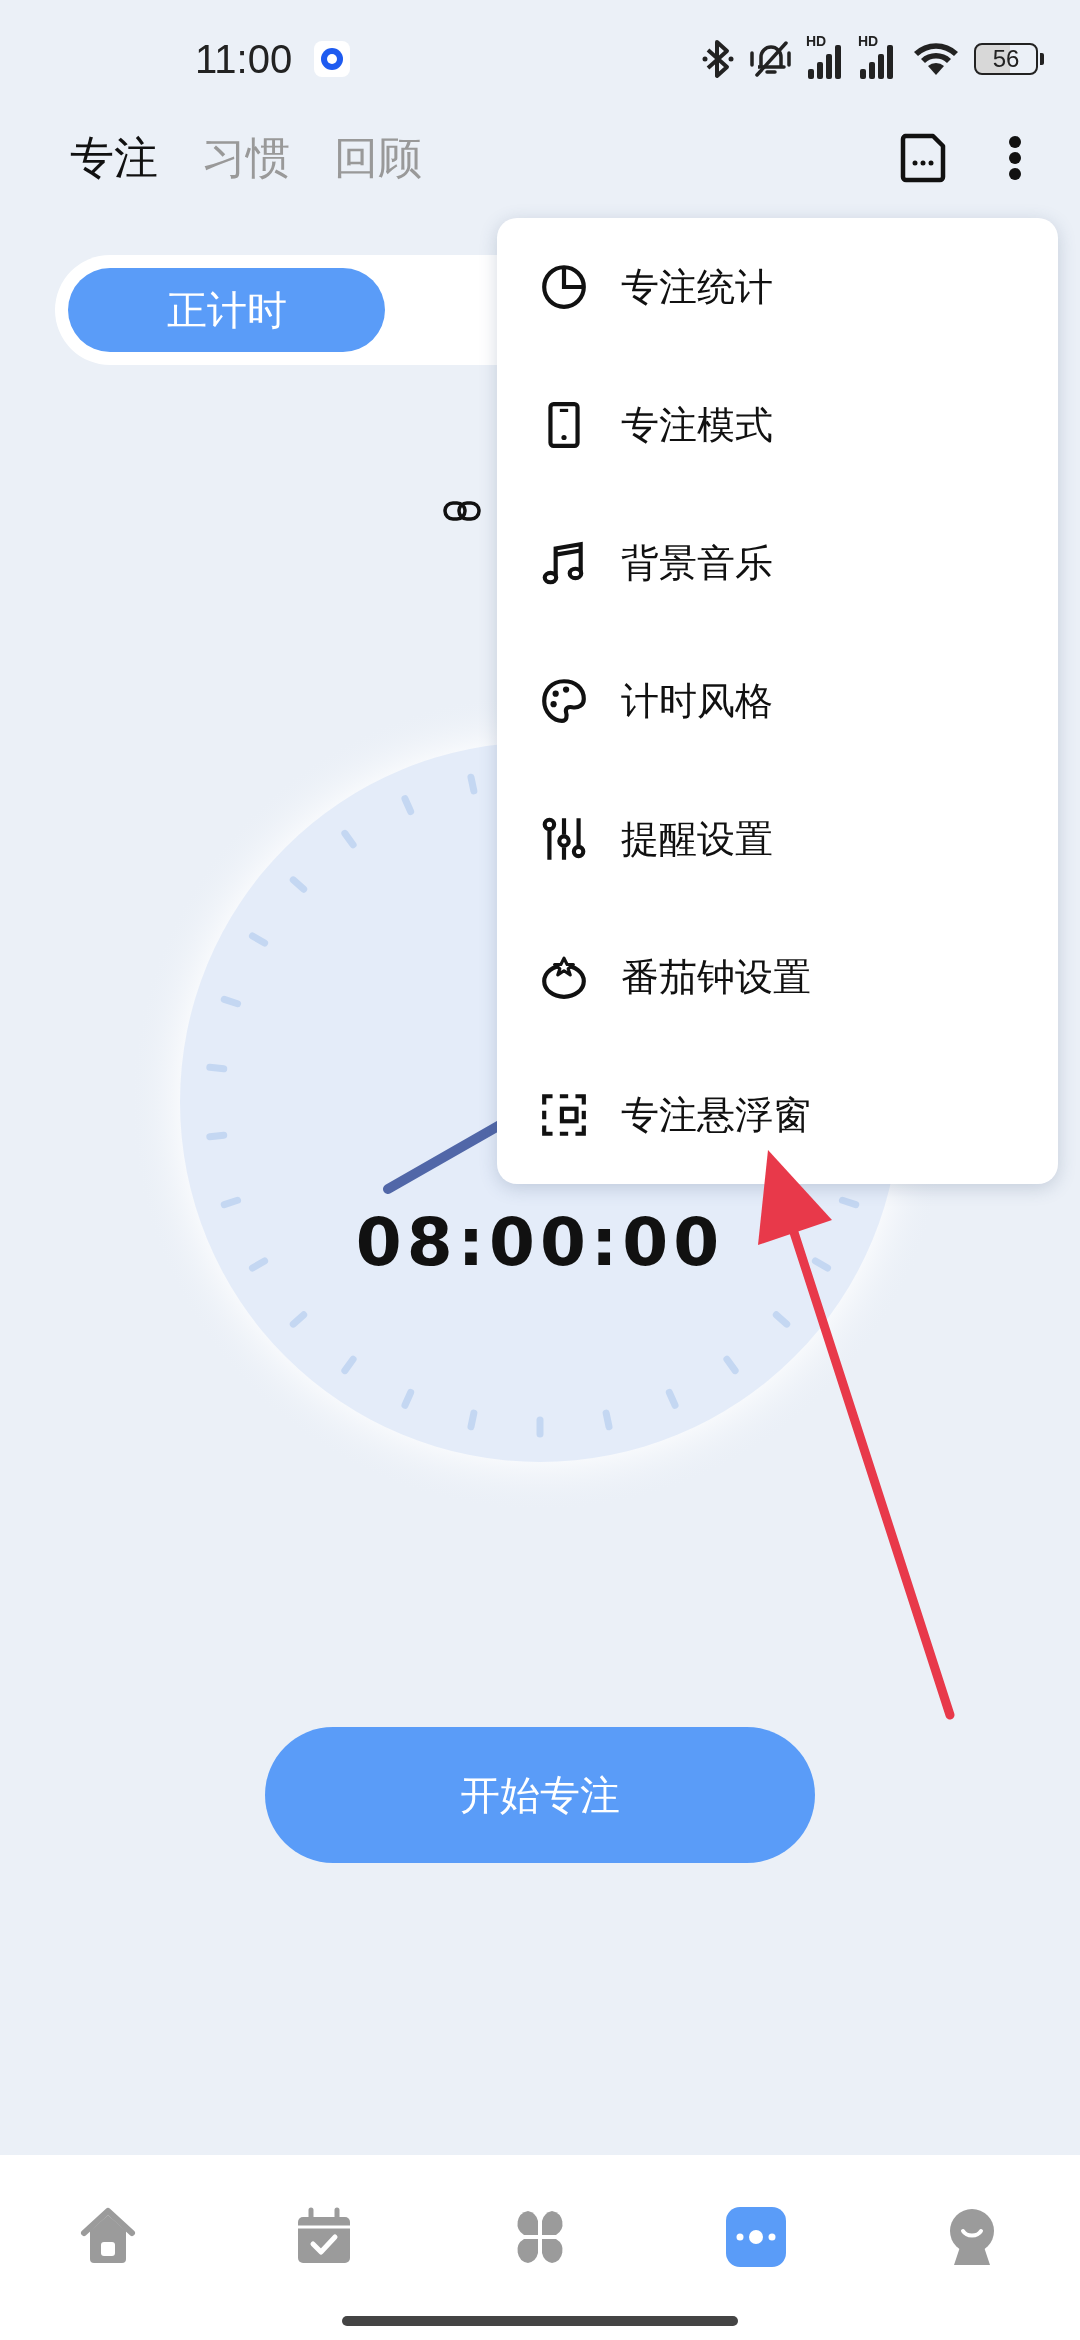 This screenshot has width=1080, height=2340. What do you see at coordinates (244, 59) in the screenshot?
I see `status-time: 11:00` at bounding box center [244, 59].